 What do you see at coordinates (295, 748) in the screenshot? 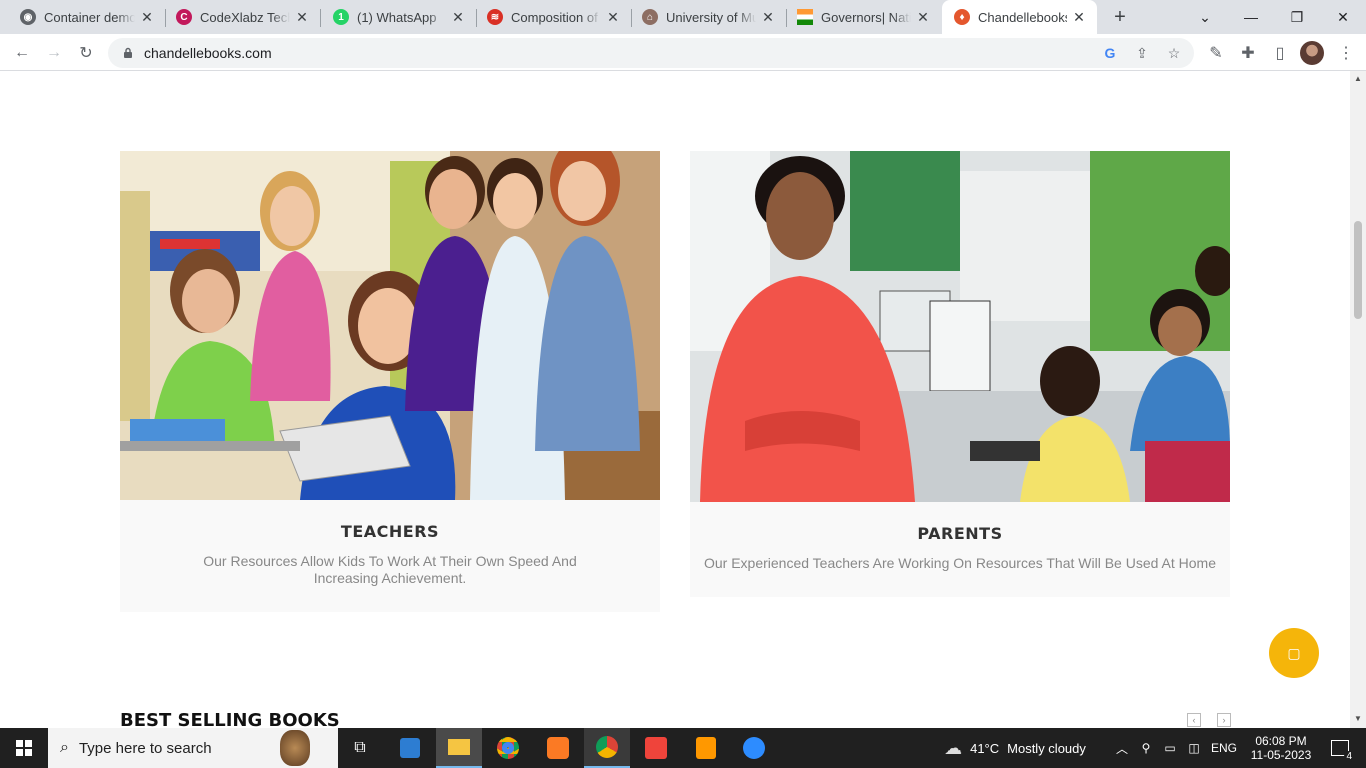
I see `search-highlight-icon` at bounding box center [295, 748].